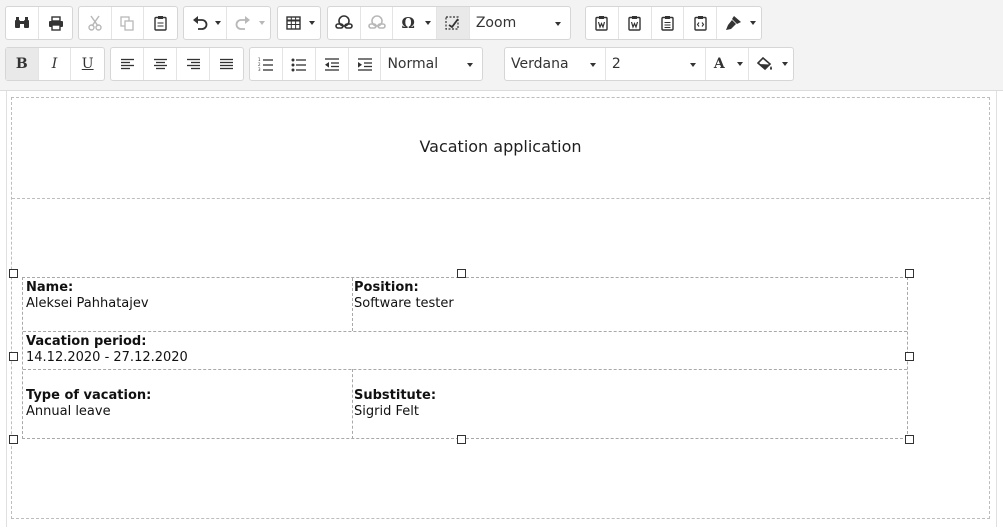  Describe the element at coordinates (243, 23) in the screenshot. I see `redo-icon` at that location.